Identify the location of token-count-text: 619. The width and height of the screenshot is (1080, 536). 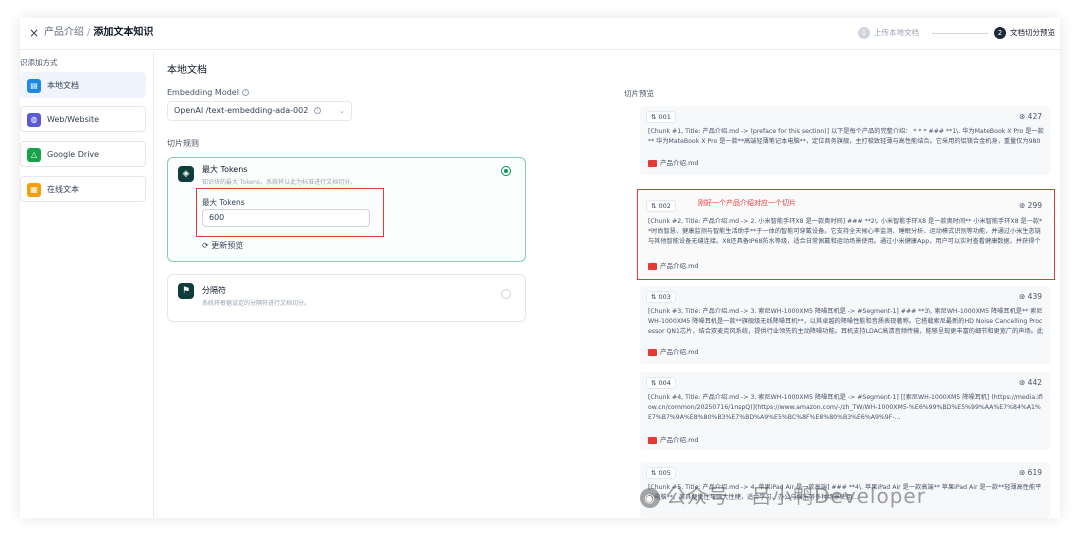
(1034, 472).